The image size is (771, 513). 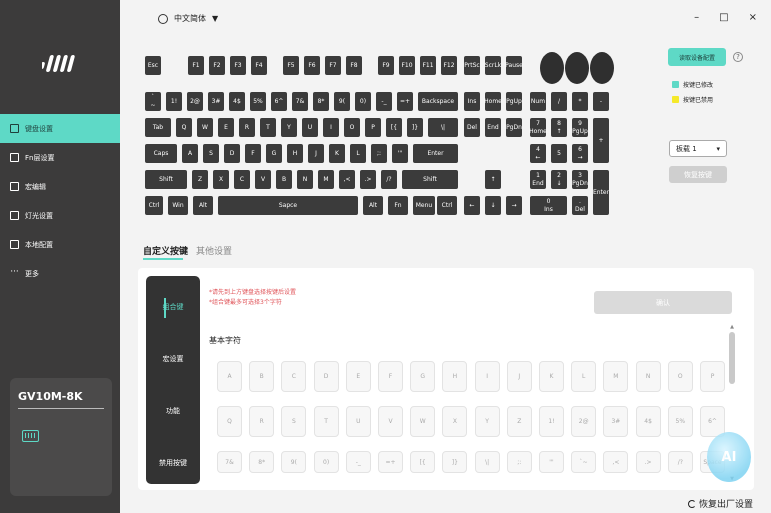 What do you see at coordinates (538, 179) in the screenshot?
I see `key: 1 End` at bounding box center [538, 179].